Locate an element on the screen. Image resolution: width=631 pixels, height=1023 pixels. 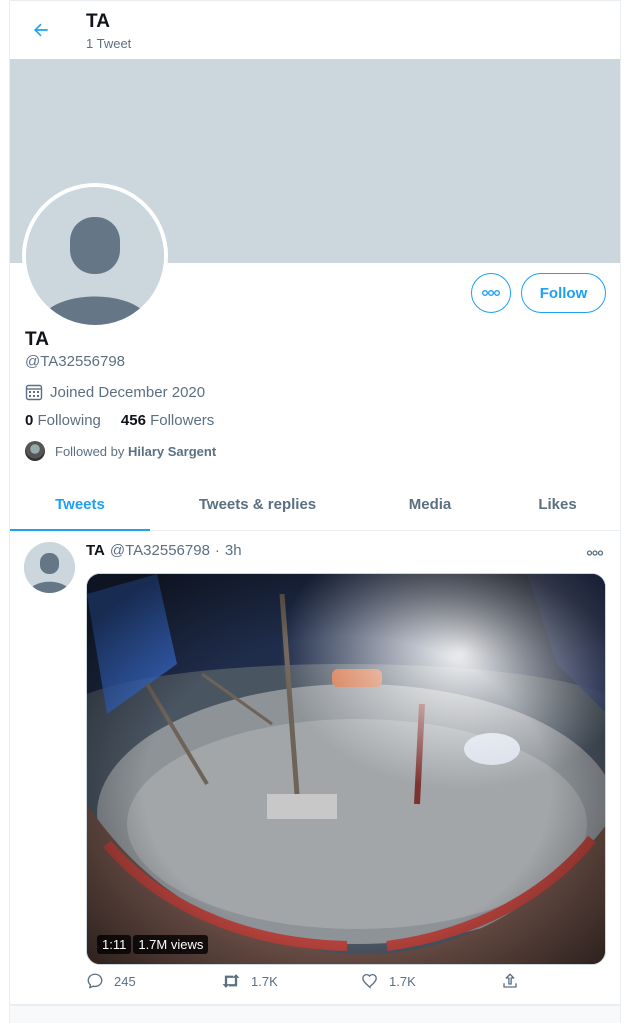
followers-label: Followers is located at coordinates (182, 420).